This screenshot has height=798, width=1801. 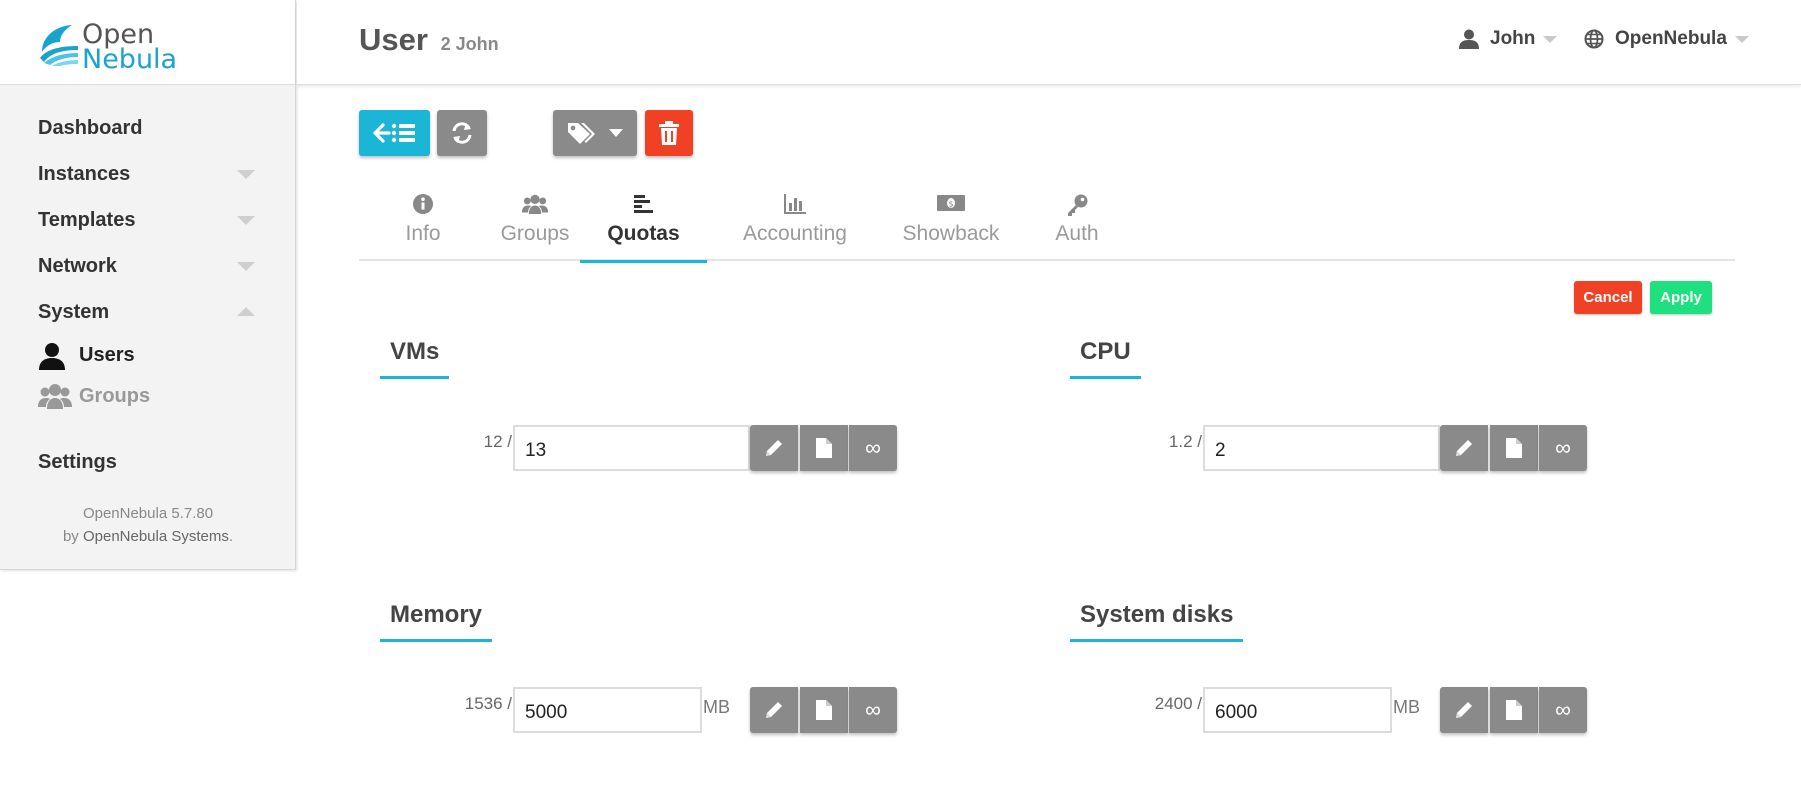 I want to click on sidebar-item-instances: Instances, so click(x=147, y=174).